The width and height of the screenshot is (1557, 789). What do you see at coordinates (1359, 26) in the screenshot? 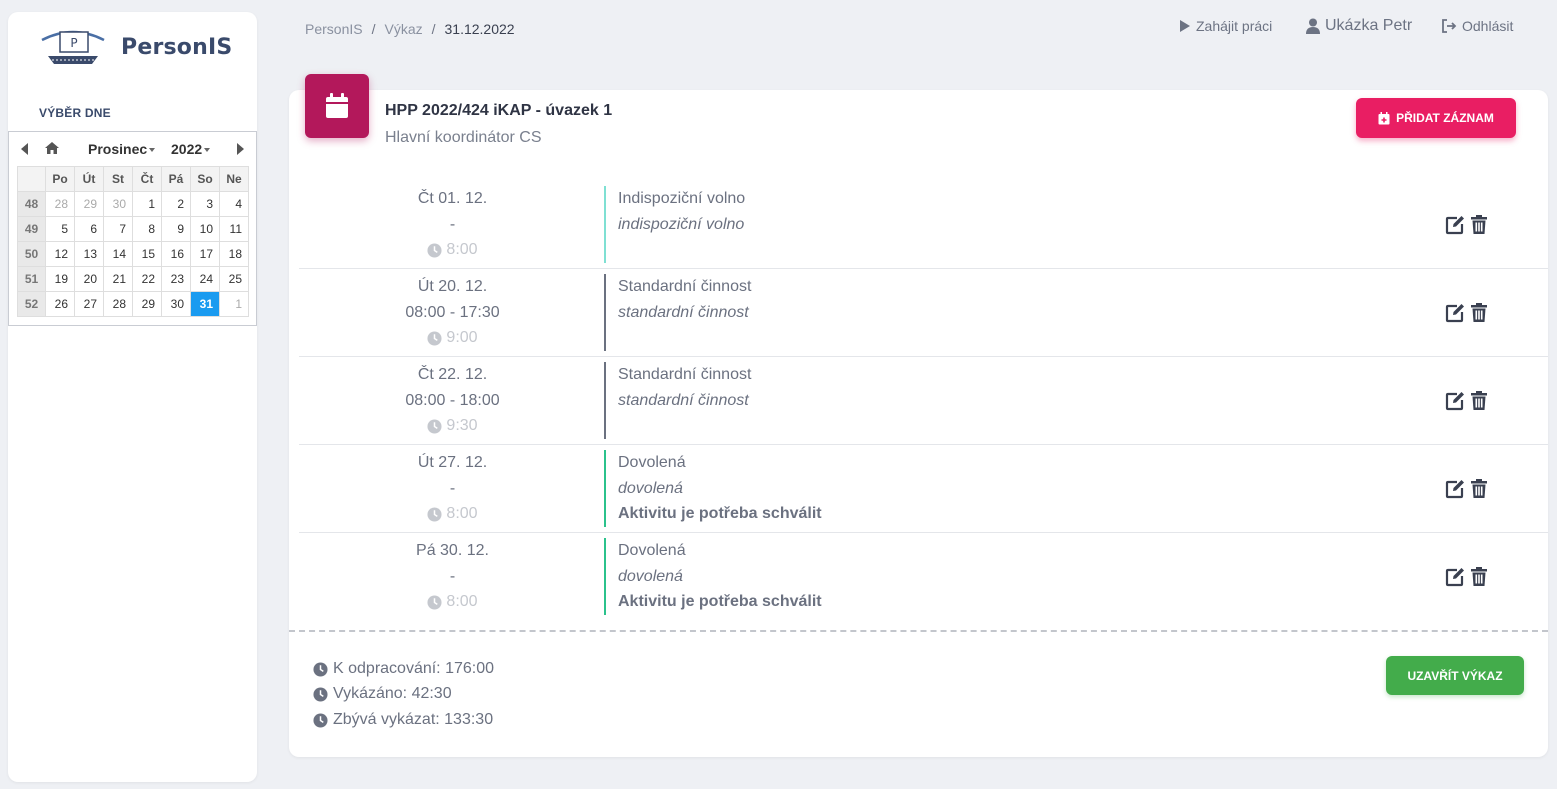
I see `user-menu: Ukázka Petr` at bounding box center [1359, 26].